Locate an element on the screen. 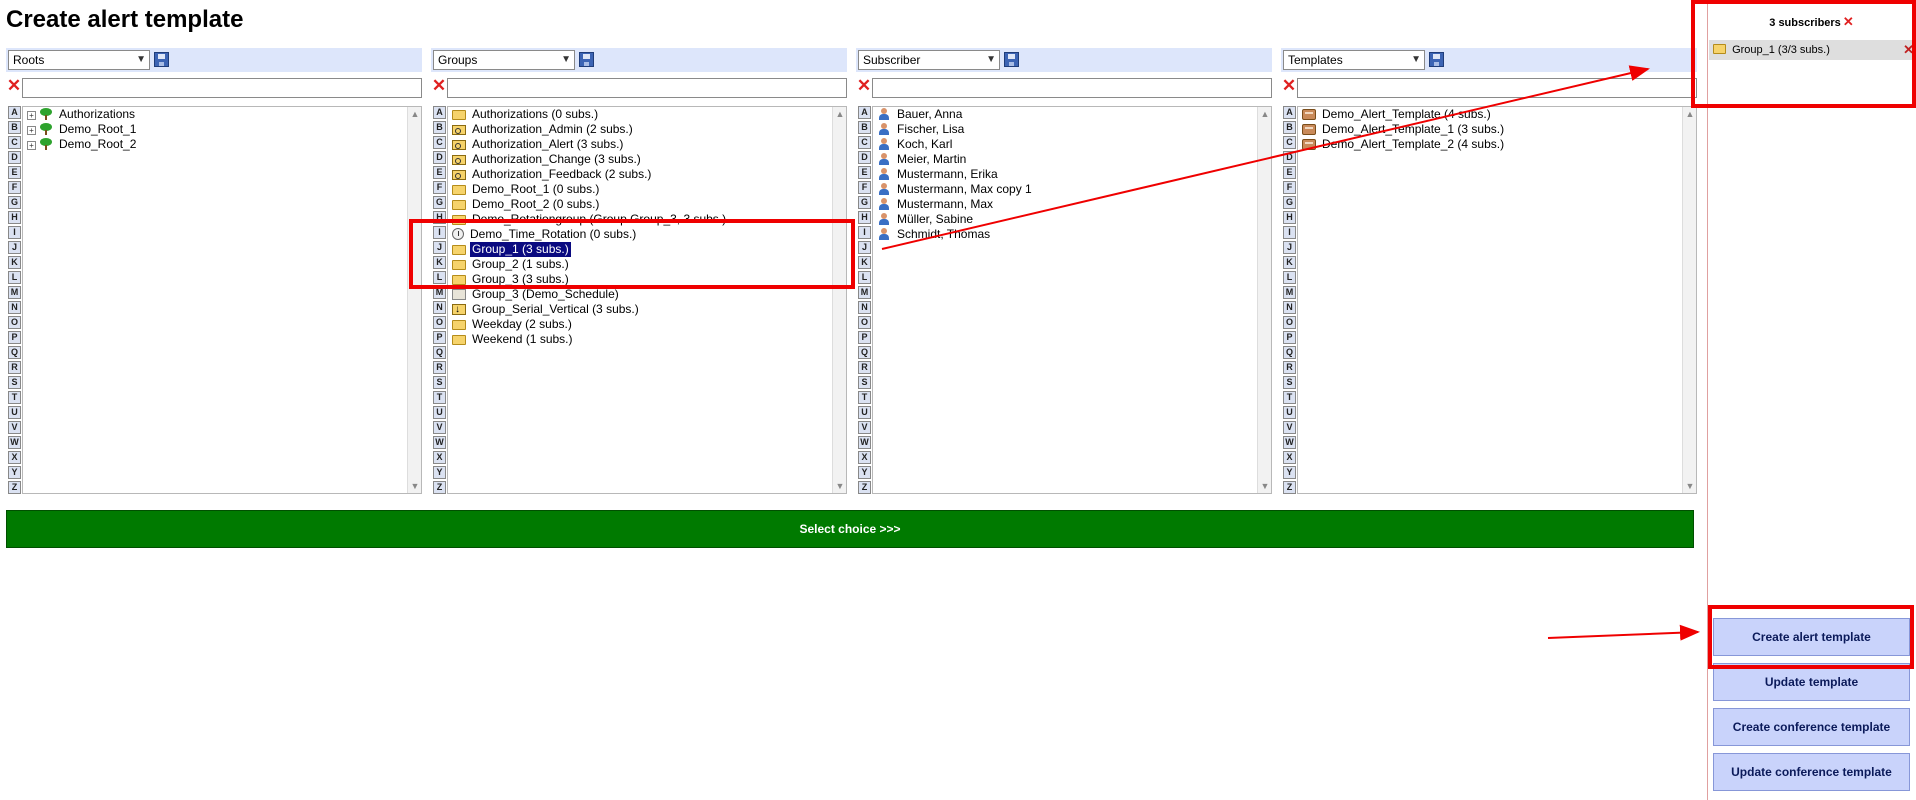  list-item: Meier, Martin is located at coordinates (1072, 159).